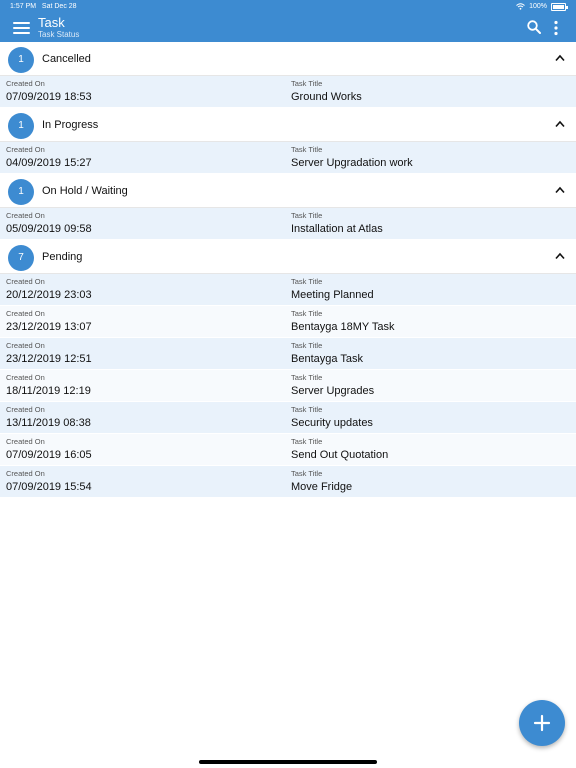  Describe the element at coordinates (288, 191) in the screenshot. I see `group-header: 1 On Hold / Waiting` at that location.